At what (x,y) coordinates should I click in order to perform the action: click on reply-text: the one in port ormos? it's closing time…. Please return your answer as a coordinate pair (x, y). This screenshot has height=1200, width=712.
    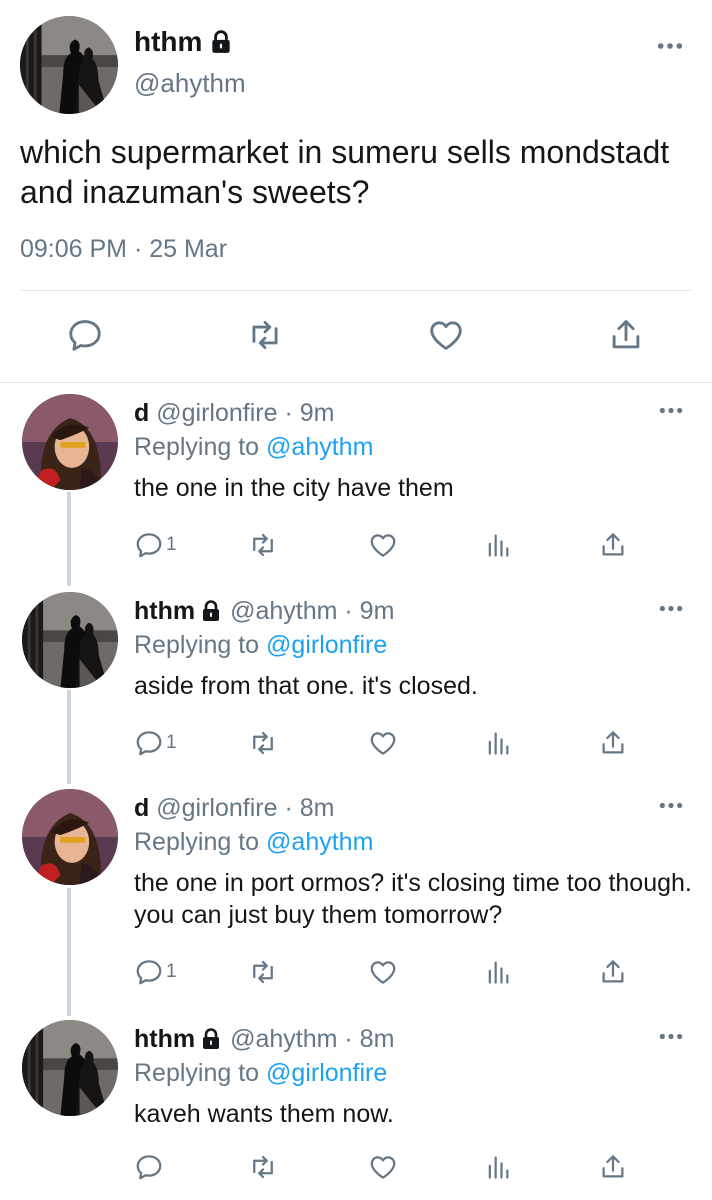
    Looking at the image, I should click on (413, 899).